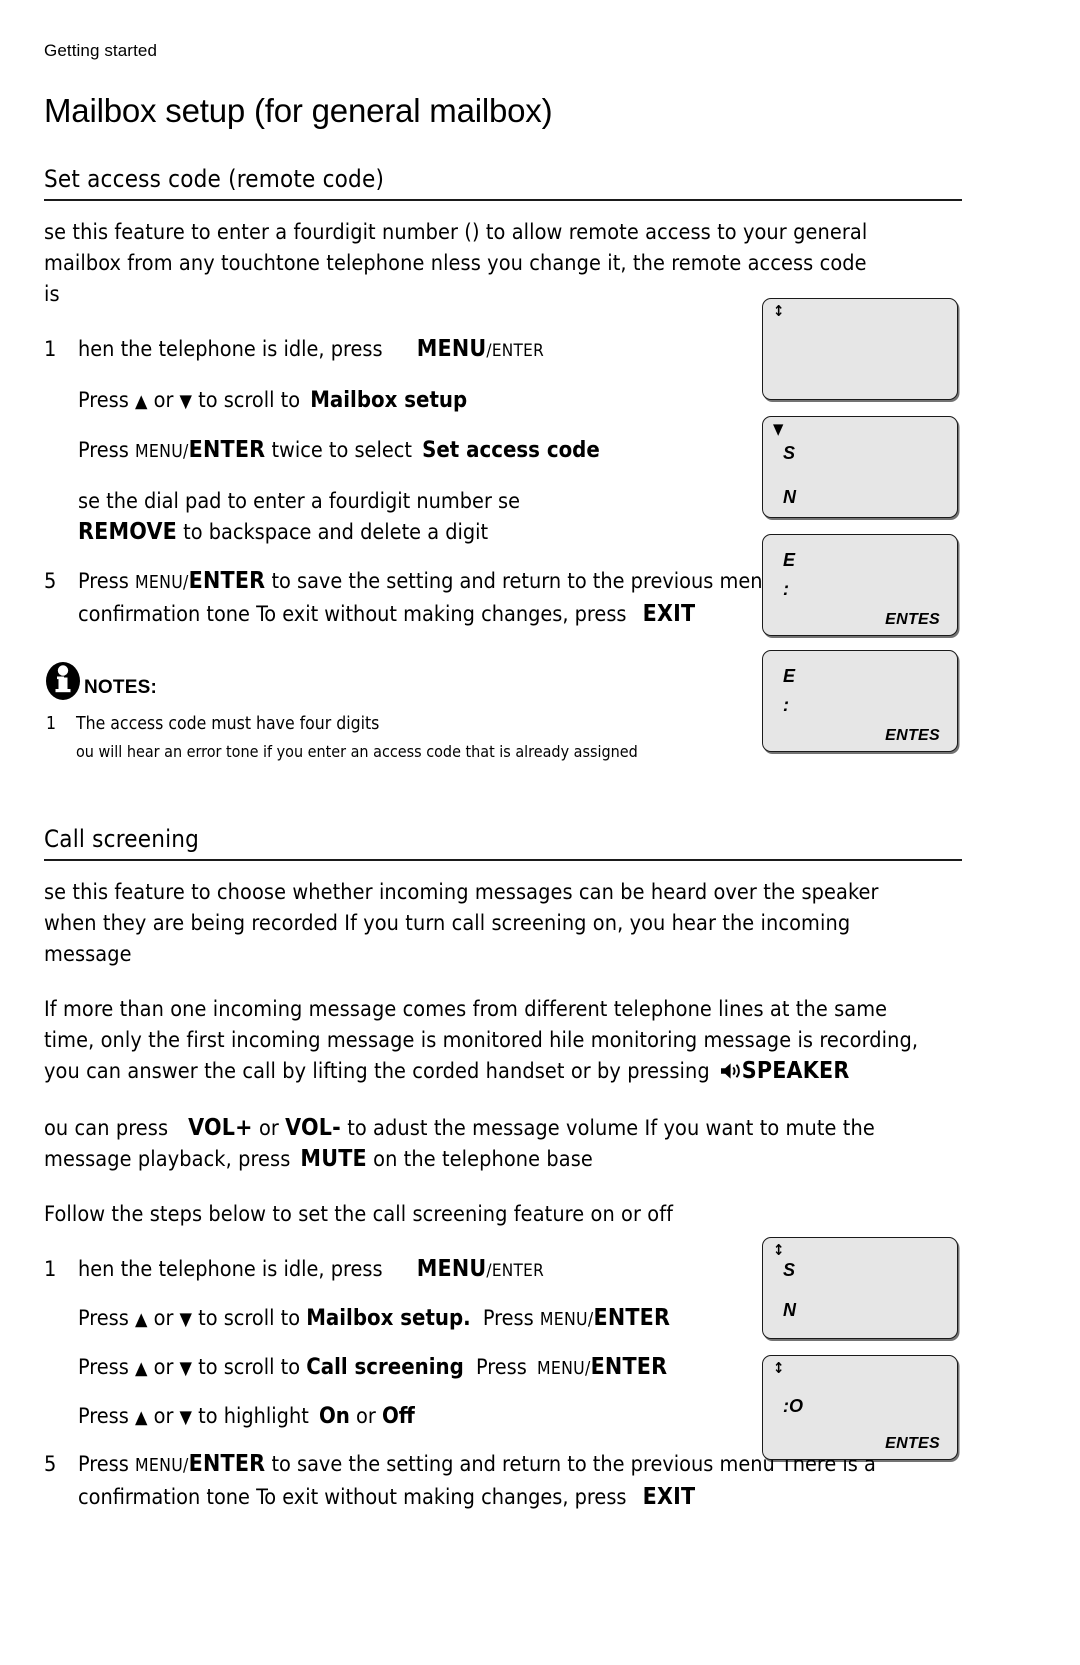 This screenshot has height=1665, width=1080. What do you see at coordinates (731, 1073) in the screenshot?
I see `speaker-icon` at bounding box center [731, 1073].